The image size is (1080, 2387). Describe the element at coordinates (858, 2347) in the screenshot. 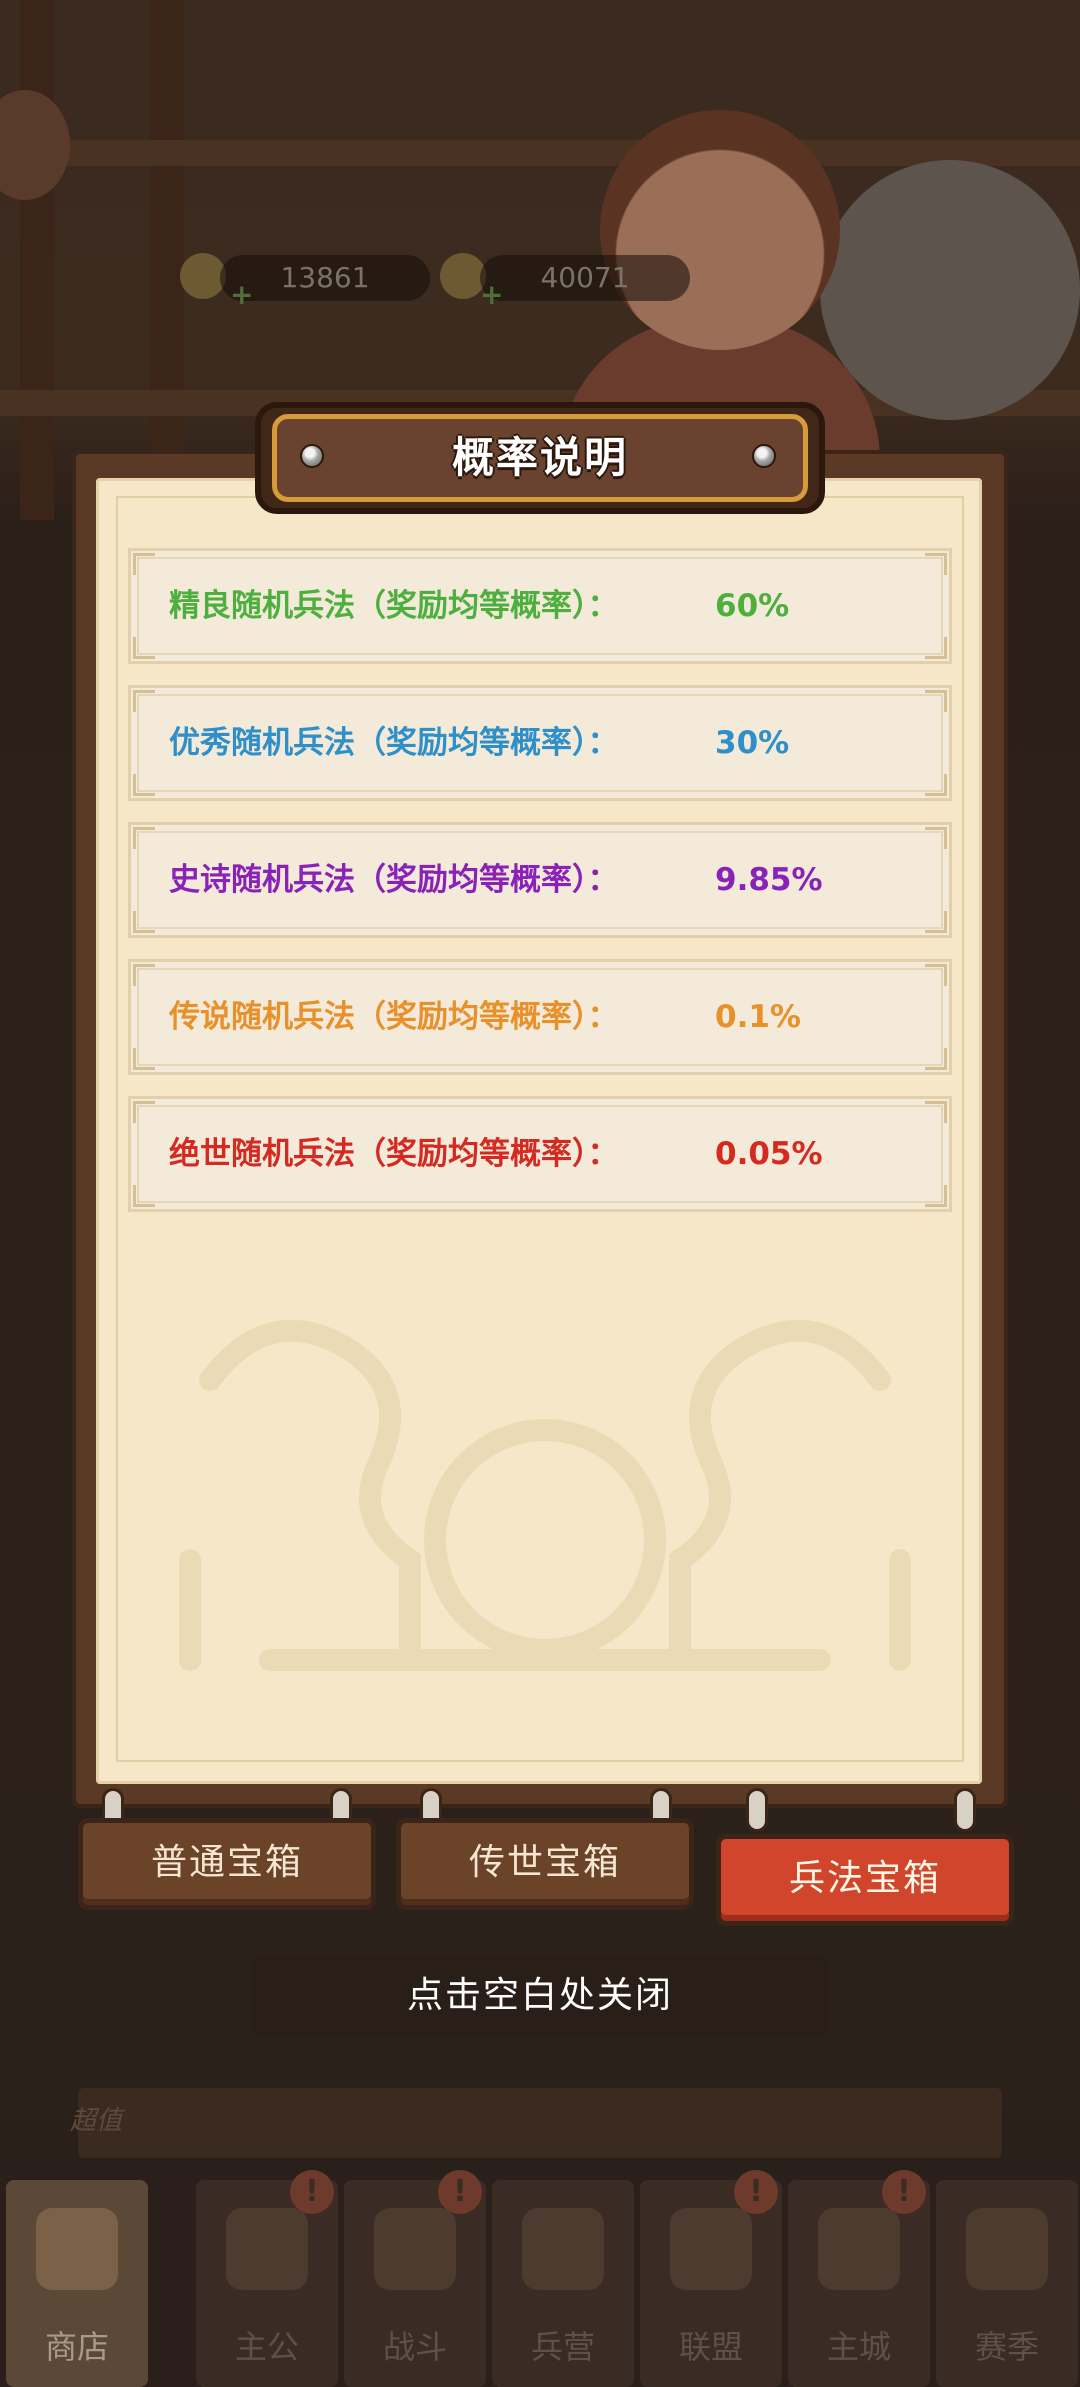

I see `nav-label: 主城` at that location.